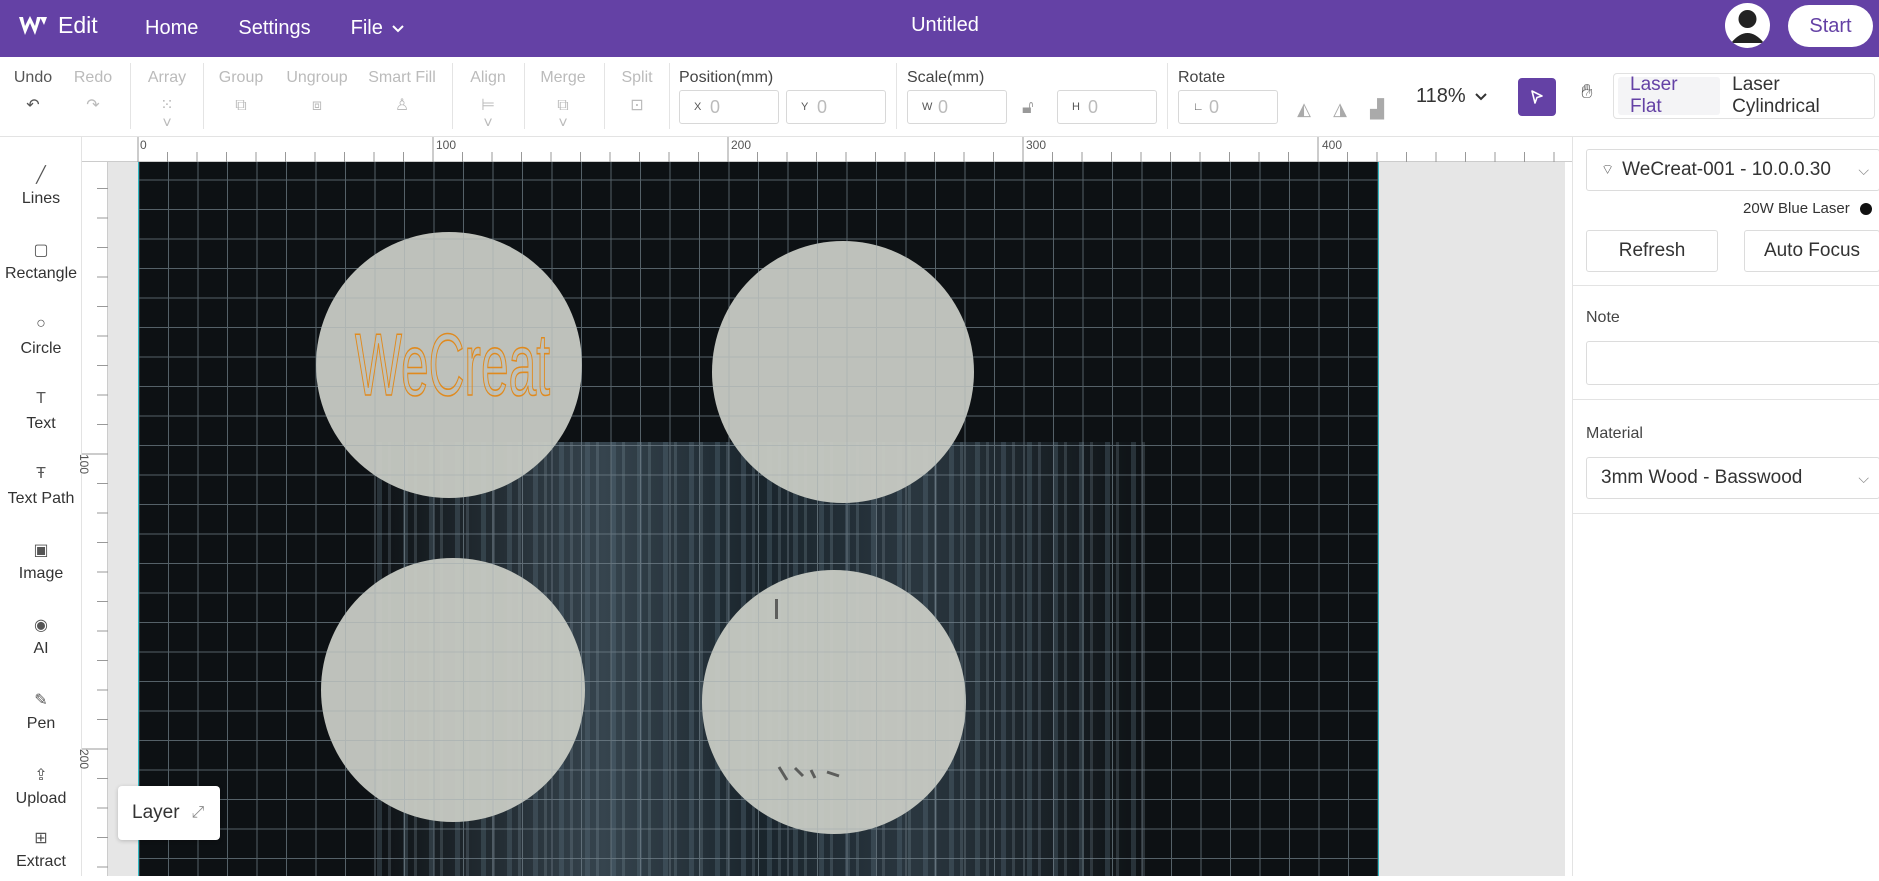 This screenshot has height=881, width=1879. What do you see at coordinates (563, 114) in the screenshot?
I see `merge-icon: ⧉ ˅` at bounding box center [563, 114].